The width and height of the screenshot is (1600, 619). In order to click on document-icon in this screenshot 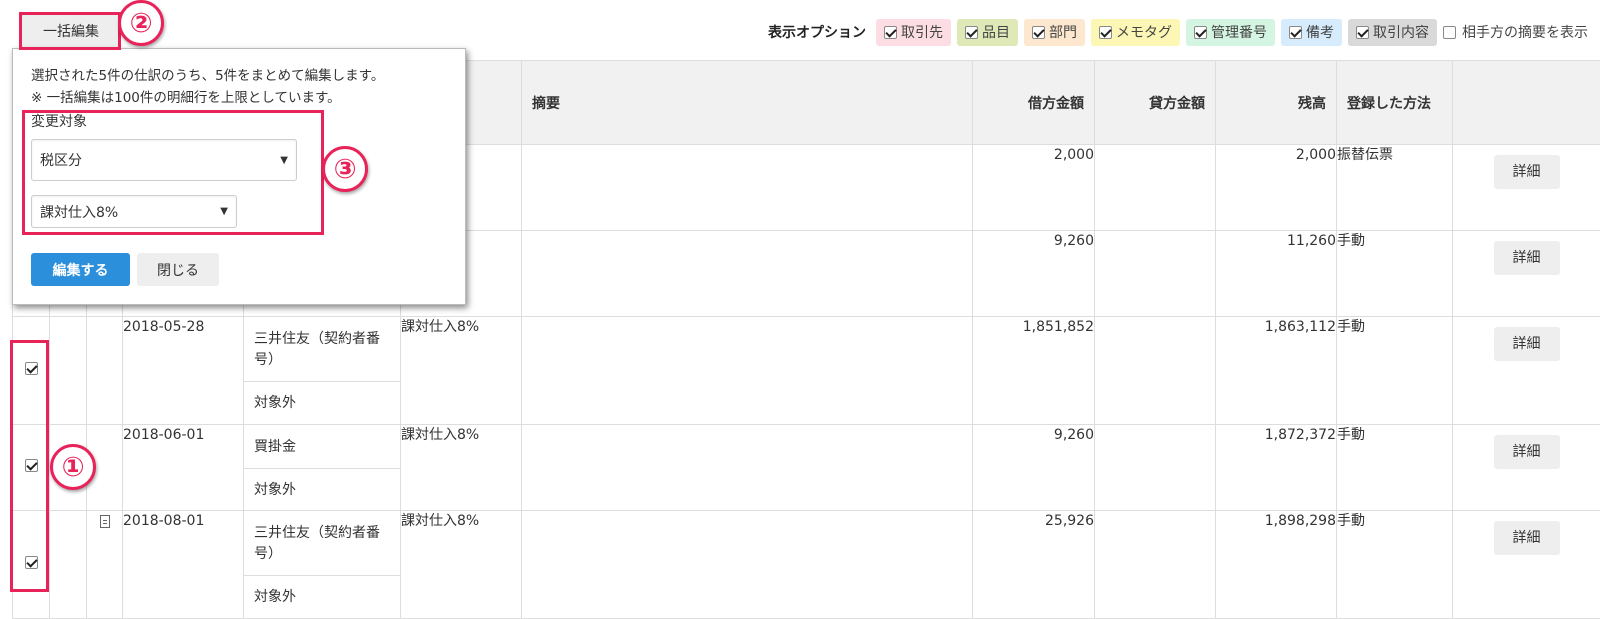, I will do `click(105, 521)`.